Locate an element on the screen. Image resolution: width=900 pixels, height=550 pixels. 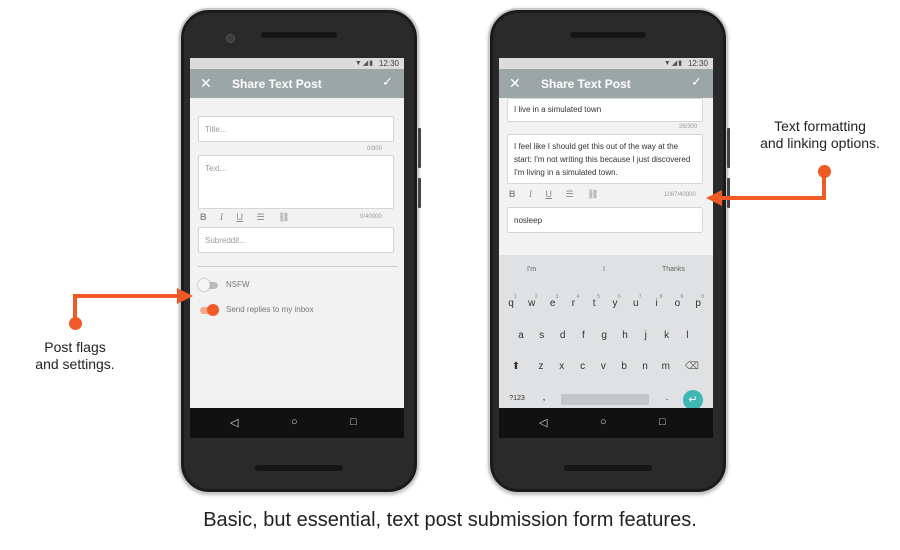
symbols-key: ?123 is located at coordinates (517, 398).